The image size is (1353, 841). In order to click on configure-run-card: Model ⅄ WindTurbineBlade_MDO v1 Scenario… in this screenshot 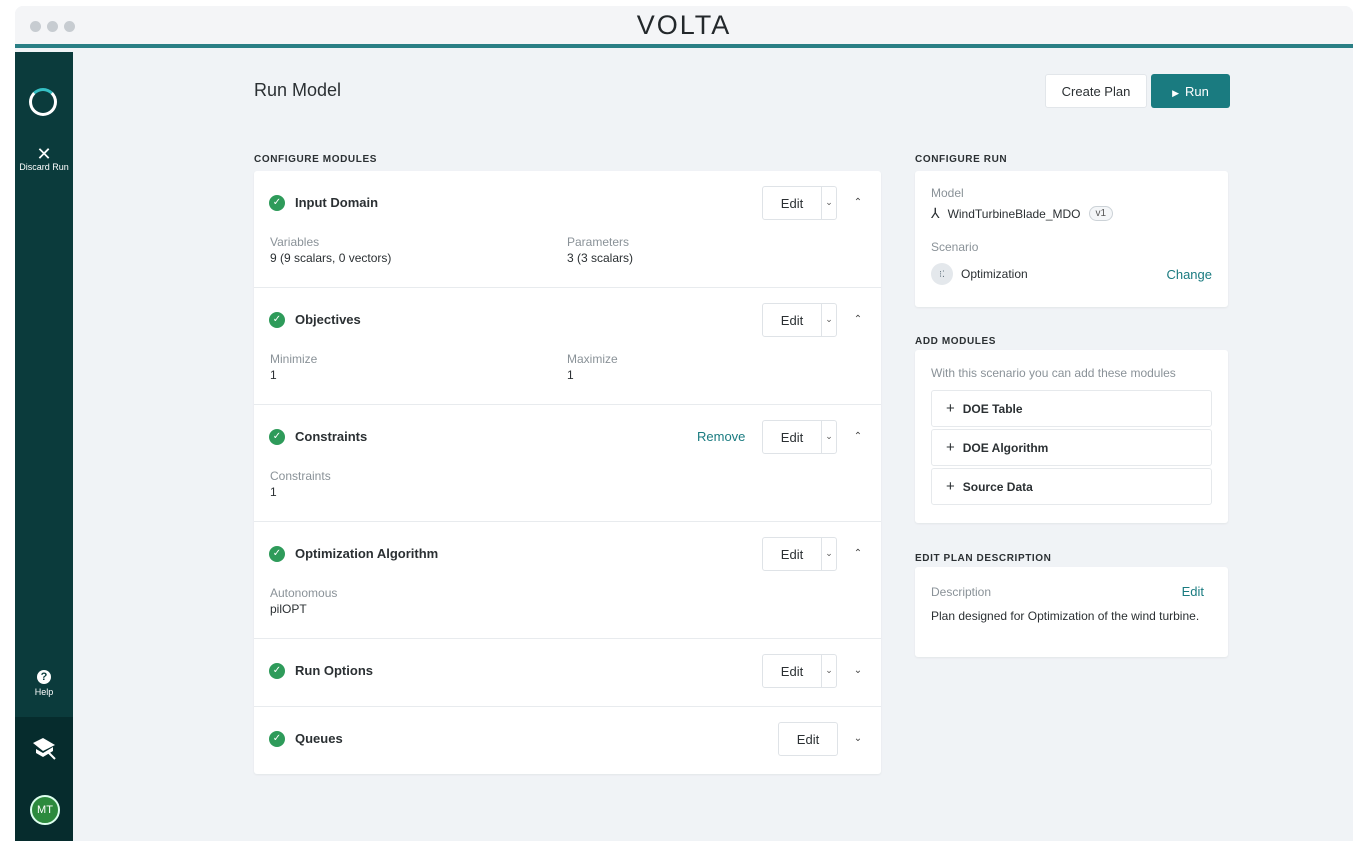, I will do `click(1071, 239)`.